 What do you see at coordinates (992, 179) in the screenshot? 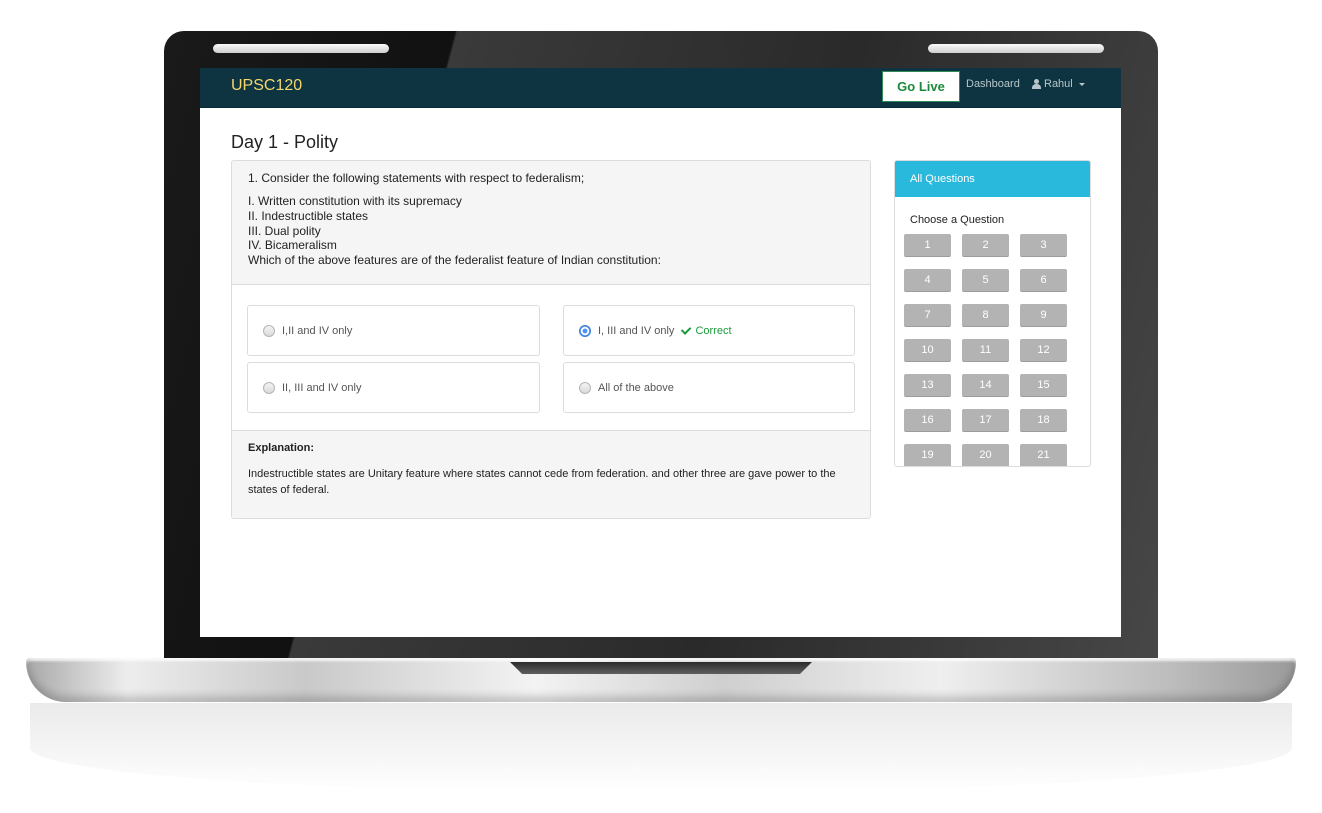
I see `navigator-header: All Questions` at bounding box center [992, 179].